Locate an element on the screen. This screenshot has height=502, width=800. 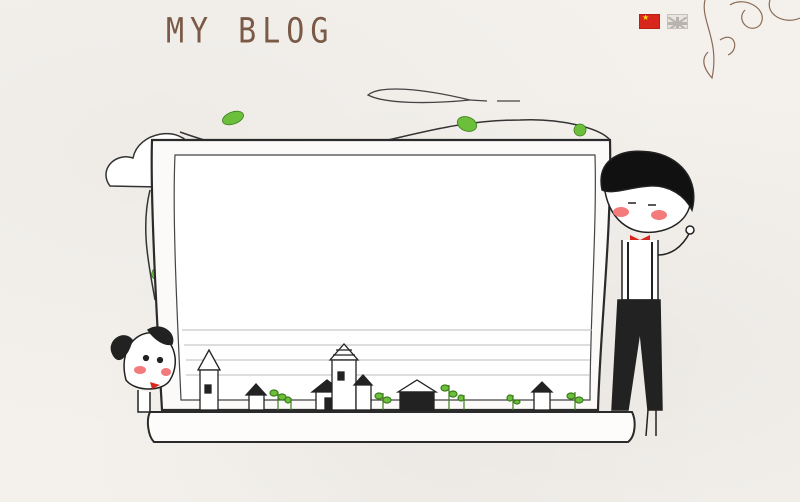
boy-illustration is located at coordinates (647, 293).